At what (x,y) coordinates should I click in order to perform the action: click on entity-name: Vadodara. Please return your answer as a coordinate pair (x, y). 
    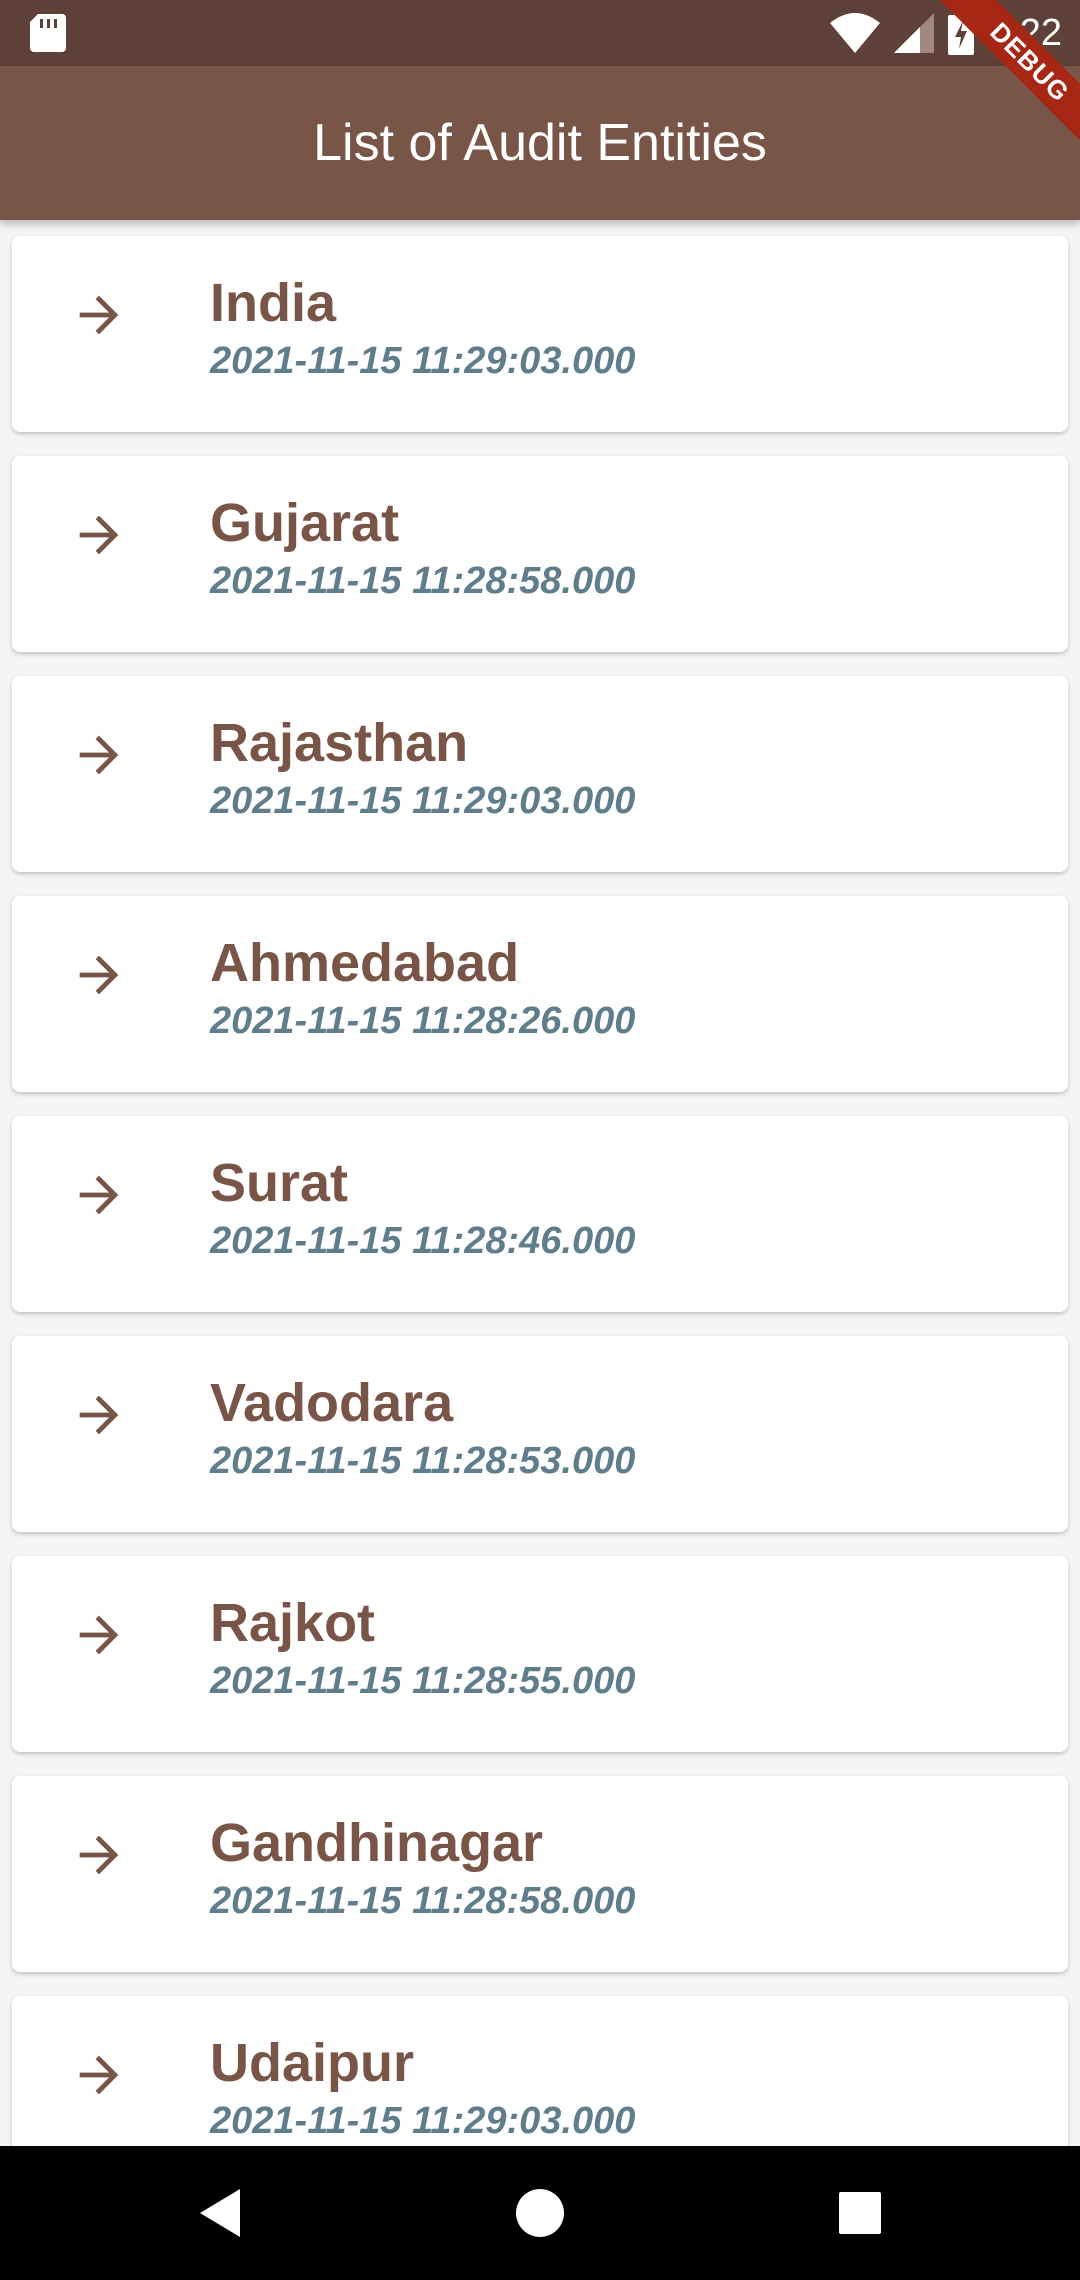
    Looking at the image, I should click on (332, 1403).